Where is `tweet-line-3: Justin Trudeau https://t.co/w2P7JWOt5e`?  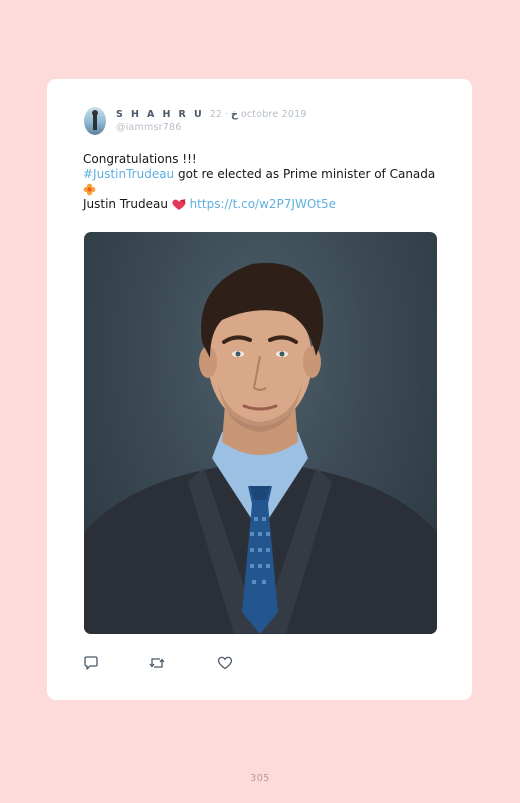 tweet-line-3: Justin Trudeau https://t.co/w2P7JWOt5e is located at coordinates (263, 204).